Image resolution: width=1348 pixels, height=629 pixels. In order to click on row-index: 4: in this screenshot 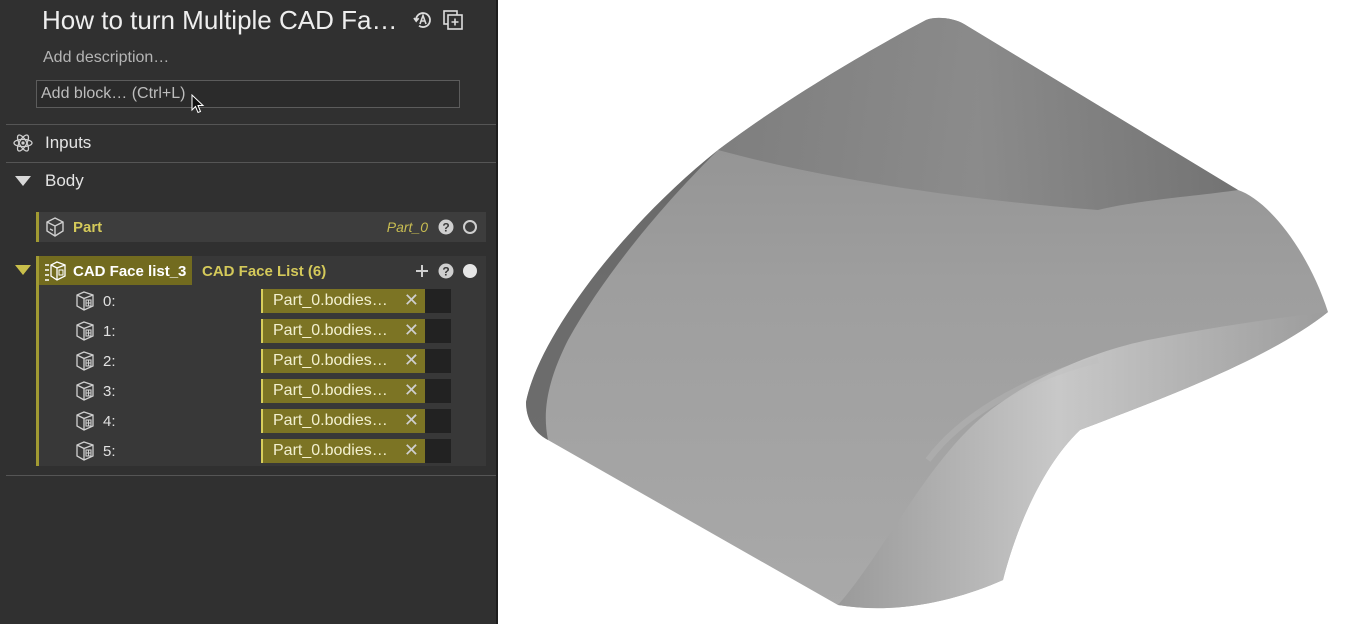, I will do `click(109, 421)`.